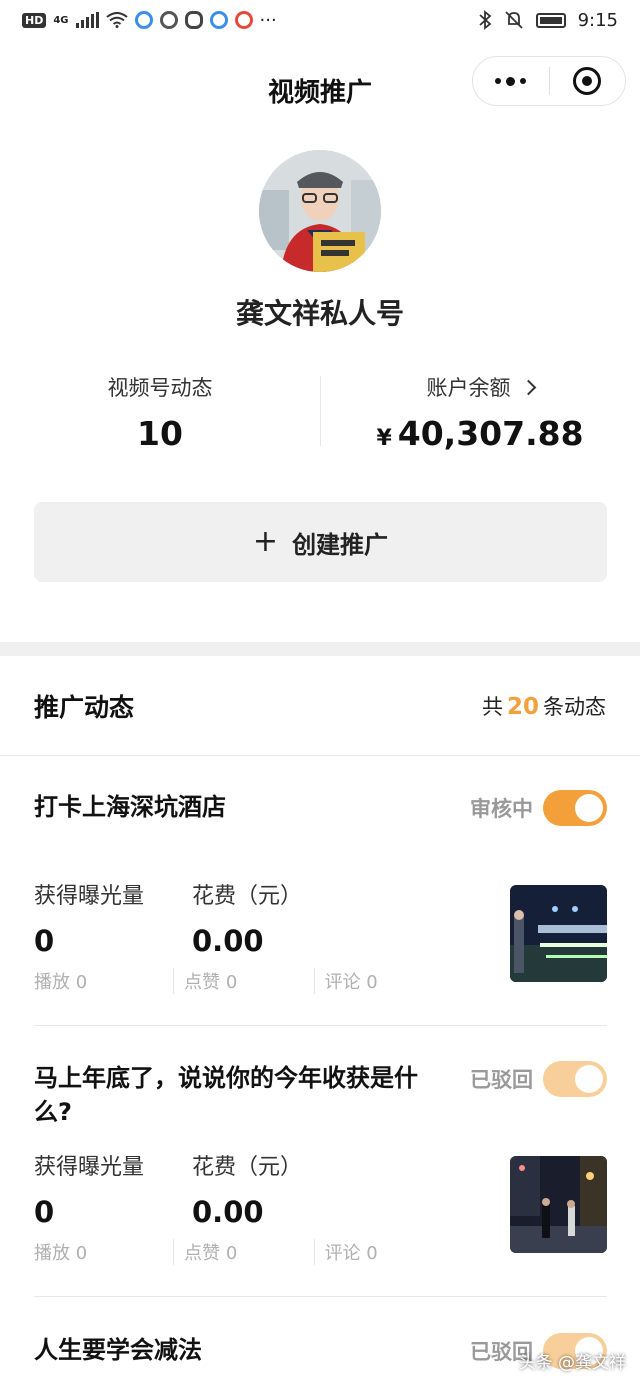 This screenshot has width=640, height=1383. What do you see at coordinates (538, 808) in the screenshot?
I see `promotion-status: 审核中` at bounding box center [538, 808].